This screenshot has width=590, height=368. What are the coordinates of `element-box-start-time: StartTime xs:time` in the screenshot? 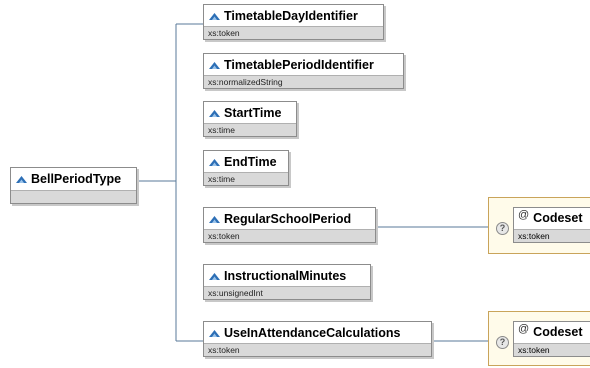 It's located at (250, 119).